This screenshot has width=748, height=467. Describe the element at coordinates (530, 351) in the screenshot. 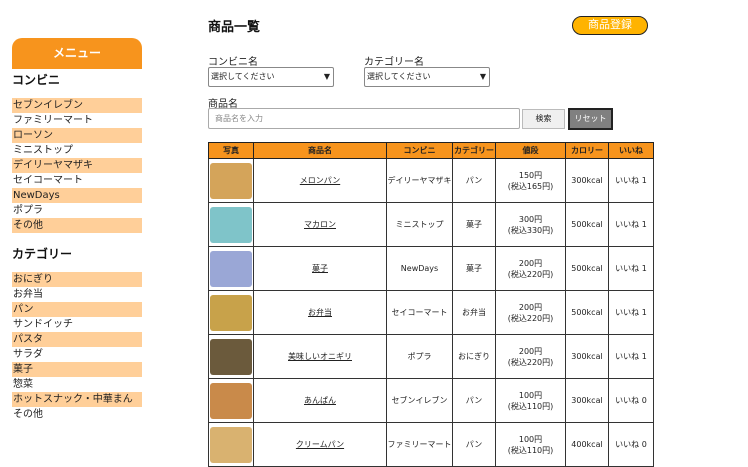

I see `price: 200円` at that location.